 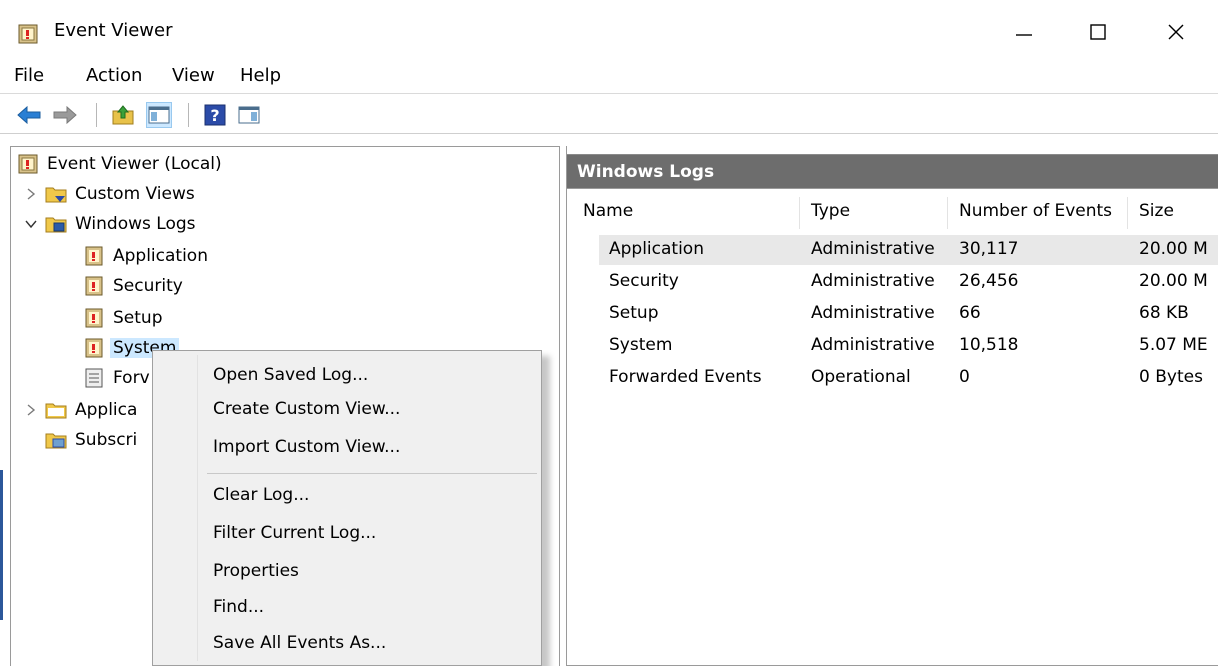 What do you see at coordinates (641, 345) in the screenshot?
I see `cell-name: System` at bounding box center [641, 345].